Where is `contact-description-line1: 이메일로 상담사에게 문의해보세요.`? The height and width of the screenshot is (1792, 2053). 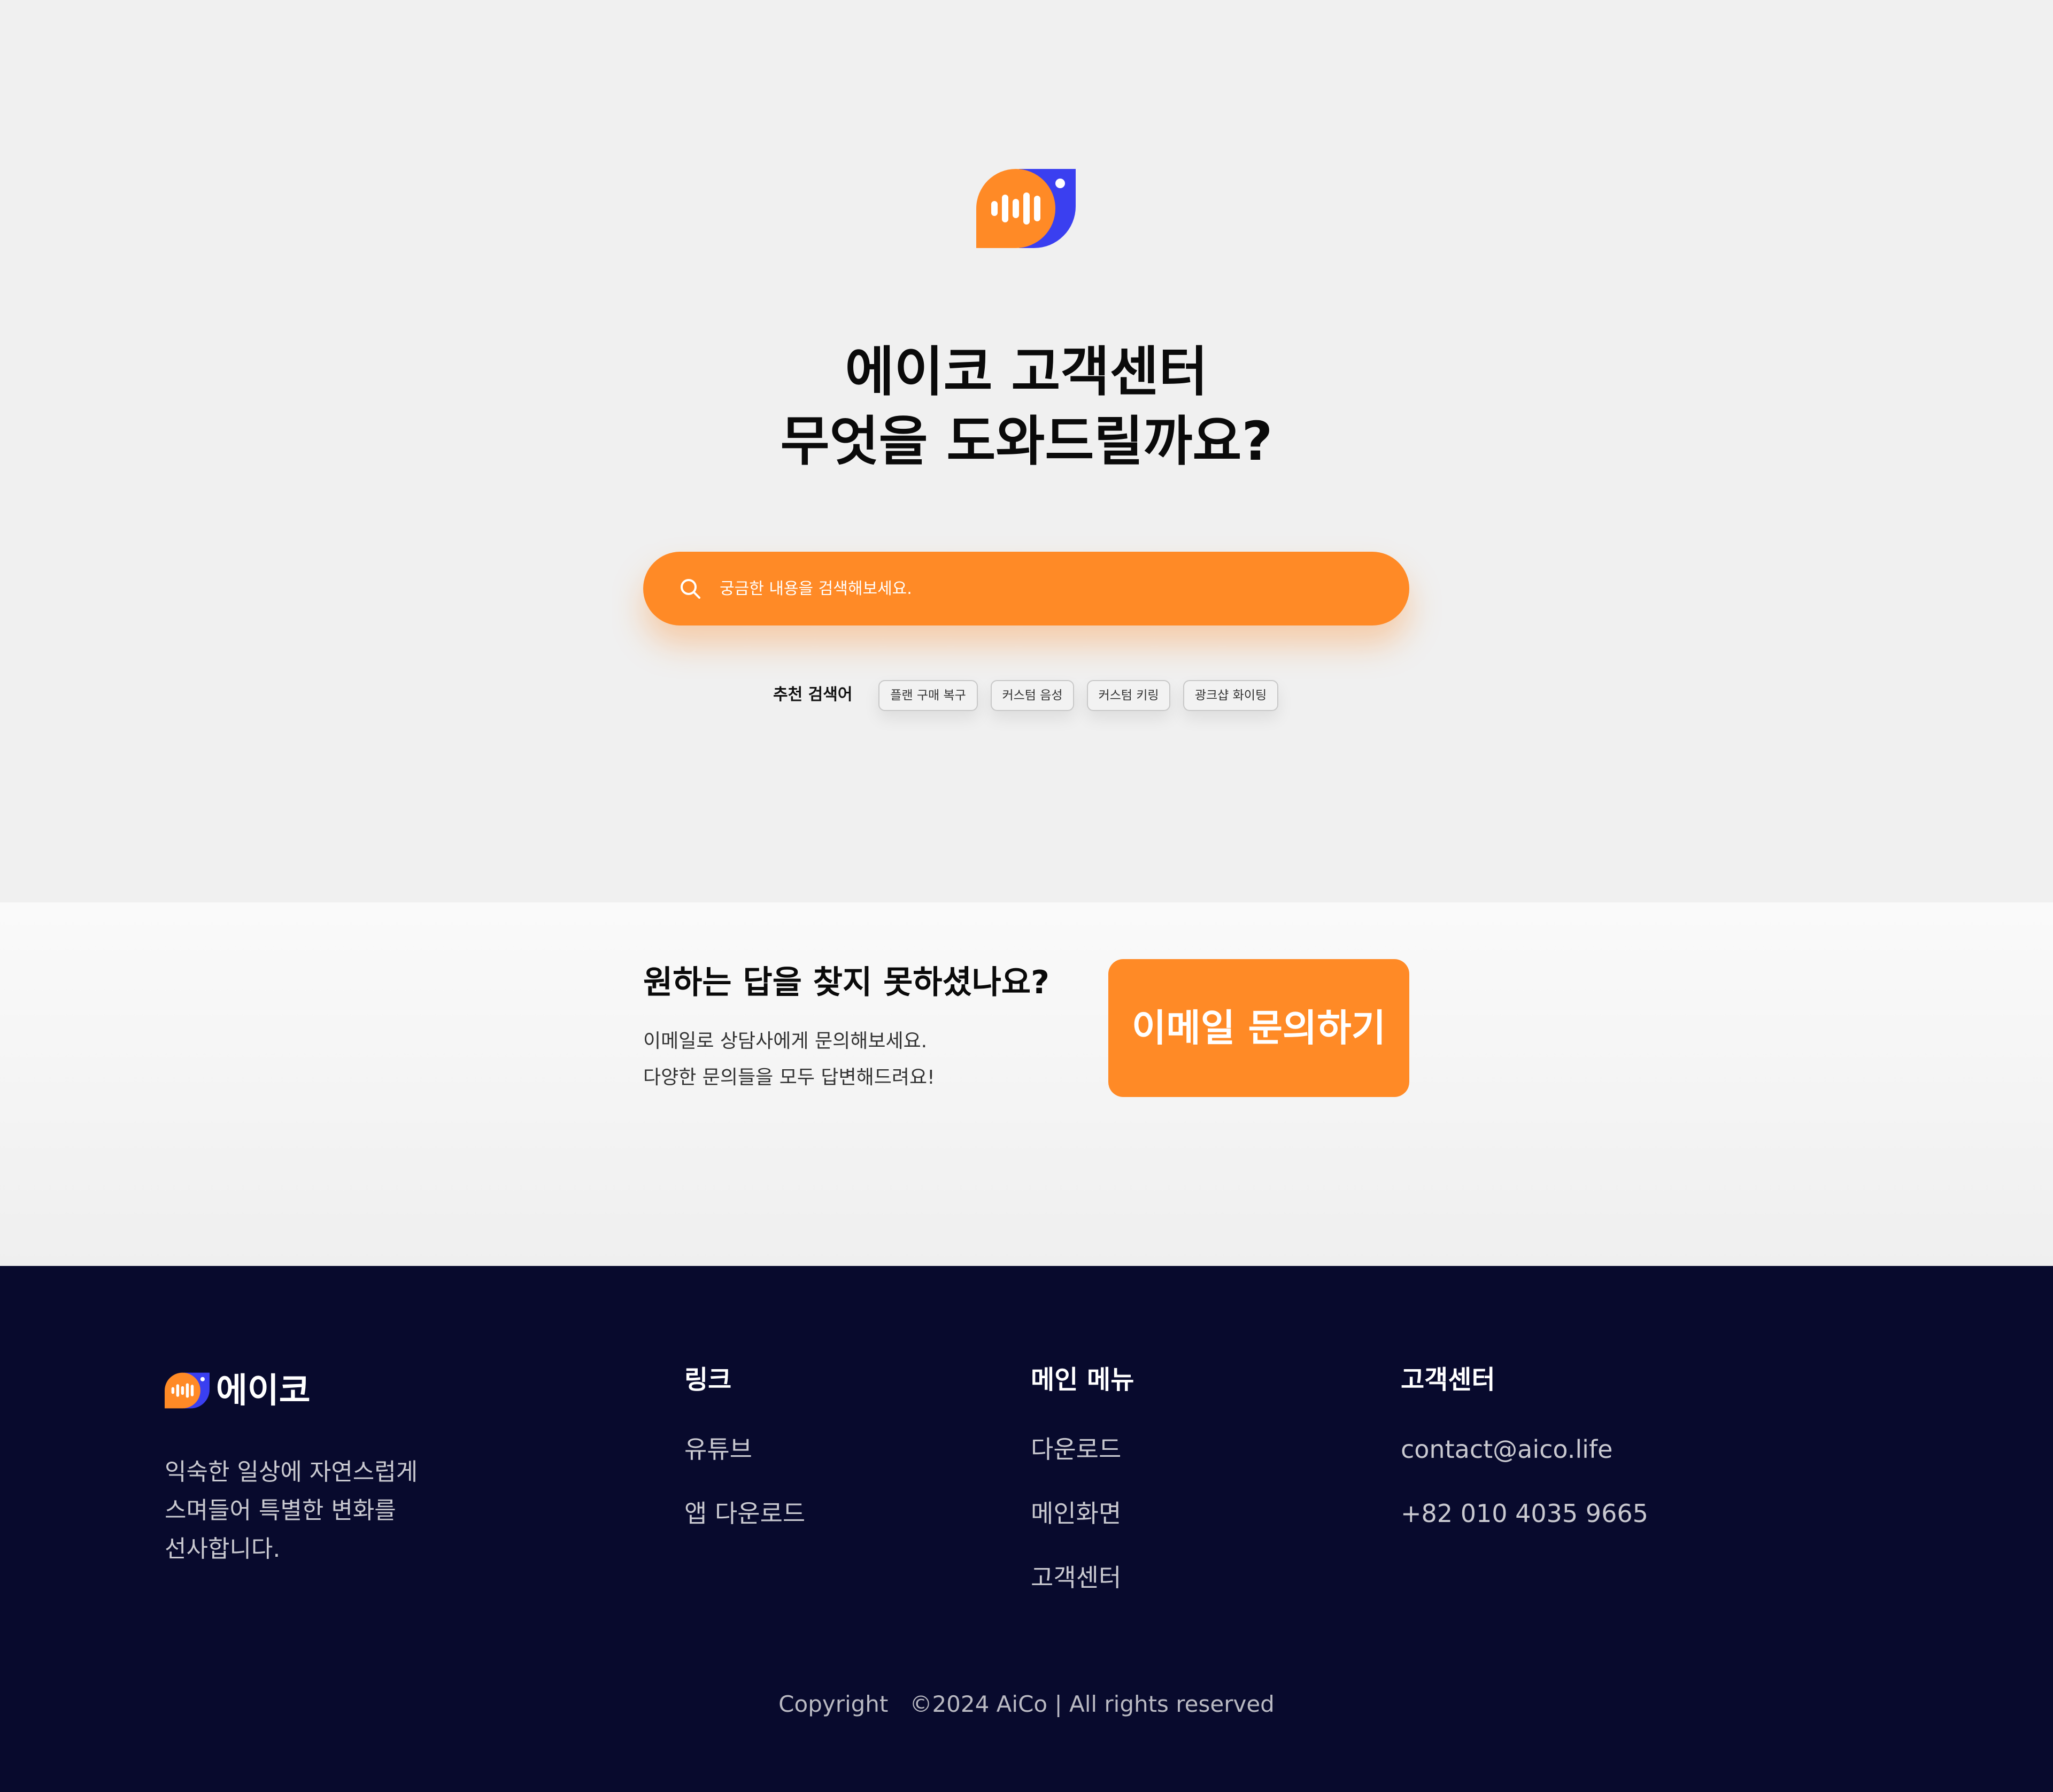 contact-description-line1: 이메일로 상담사에게 문의해보세요. is located at coordinates (785, 1041).